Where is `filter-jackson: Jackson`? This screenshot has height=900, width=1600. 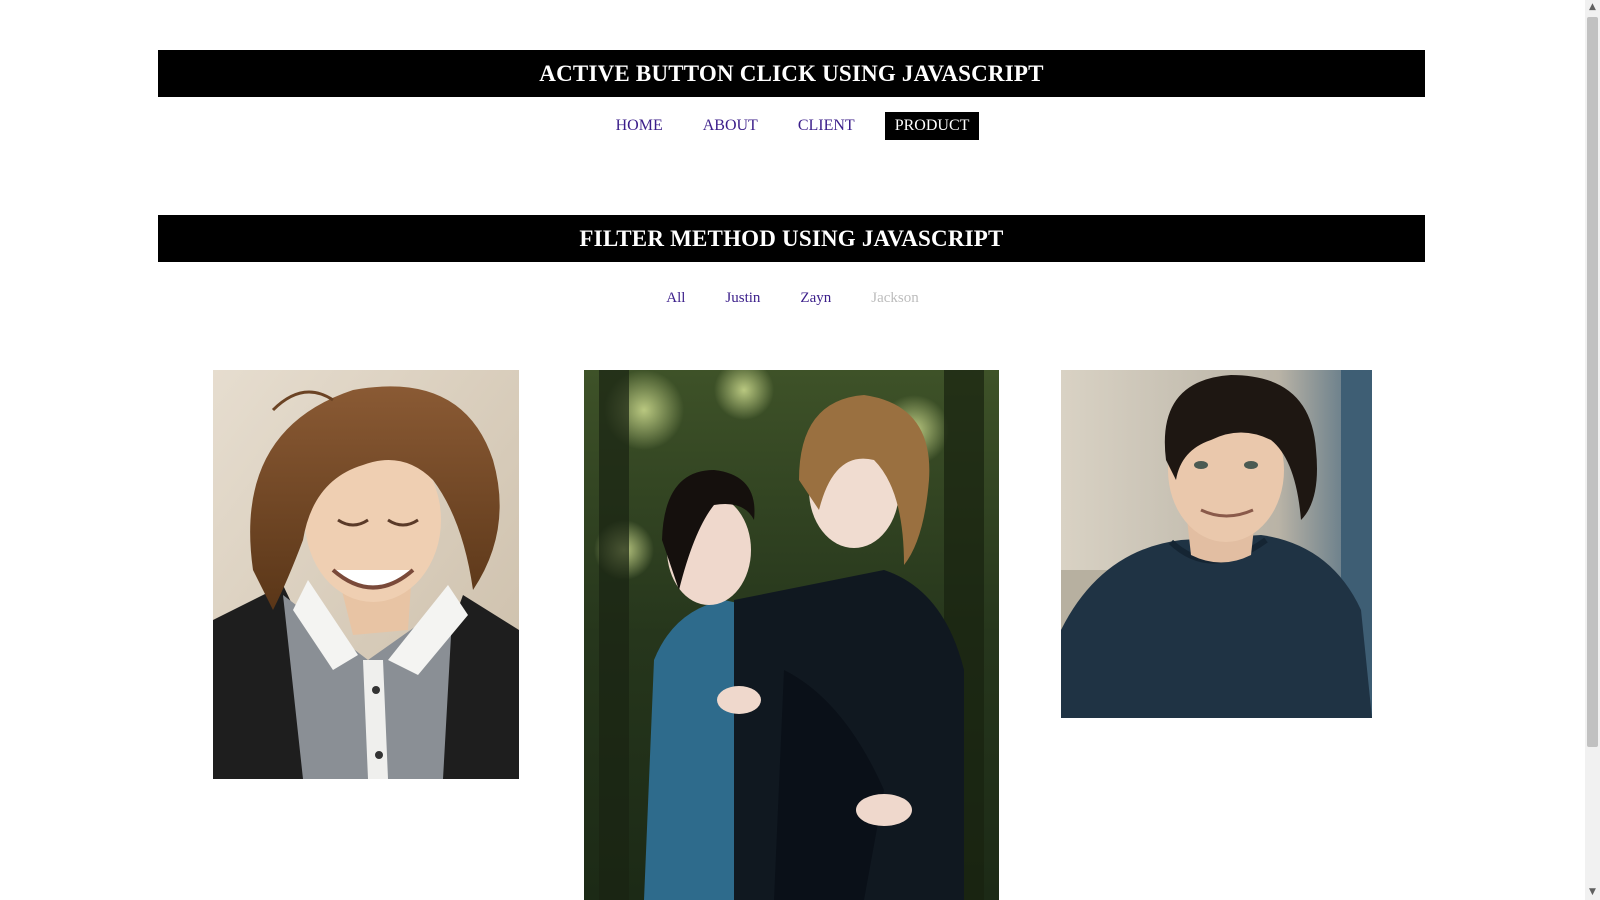
filter-jackson: Jackson is located at coordinates (895, 298).